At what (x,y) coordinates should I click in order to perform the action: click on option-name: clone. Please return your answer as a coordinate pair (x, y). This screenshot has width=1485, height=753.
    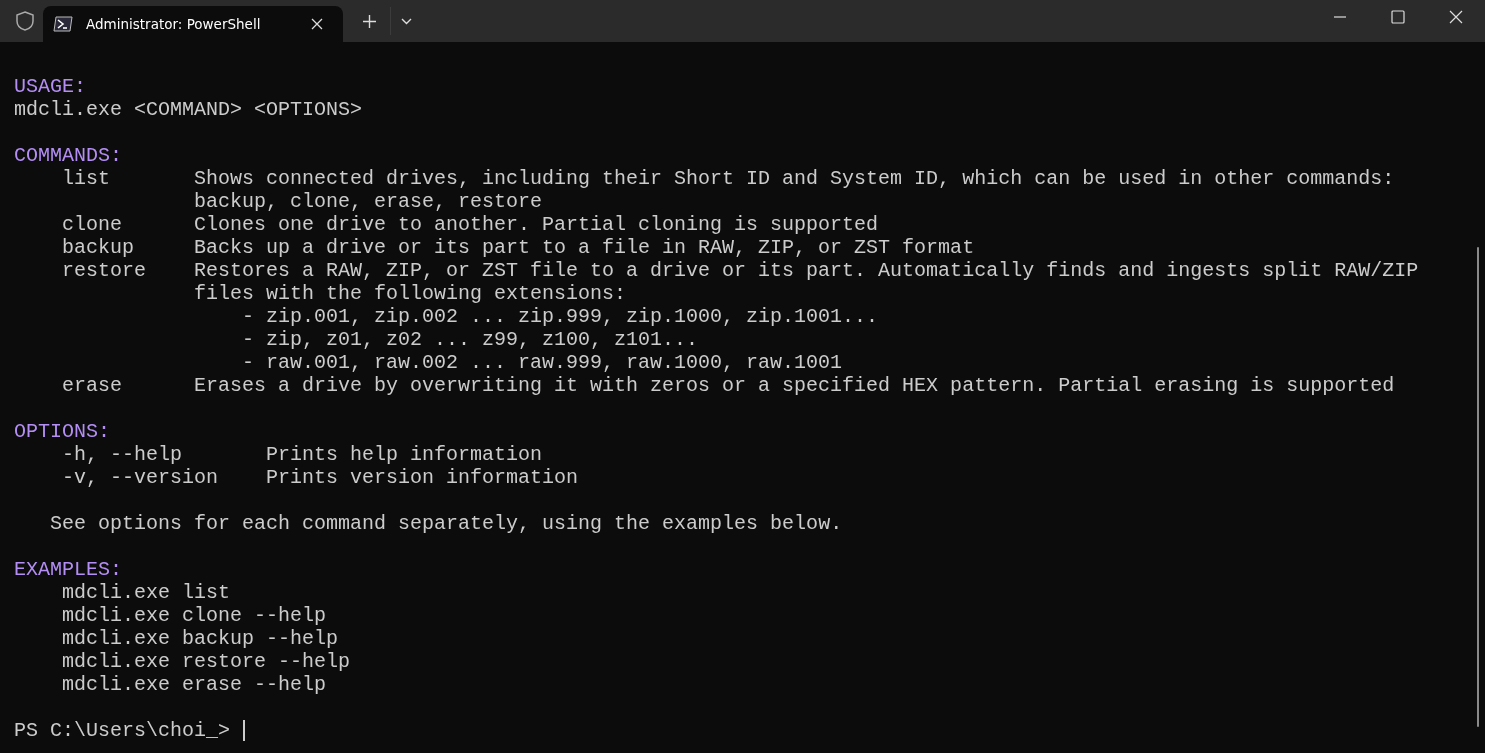
    Looking at the image, I should click on (92, 224).